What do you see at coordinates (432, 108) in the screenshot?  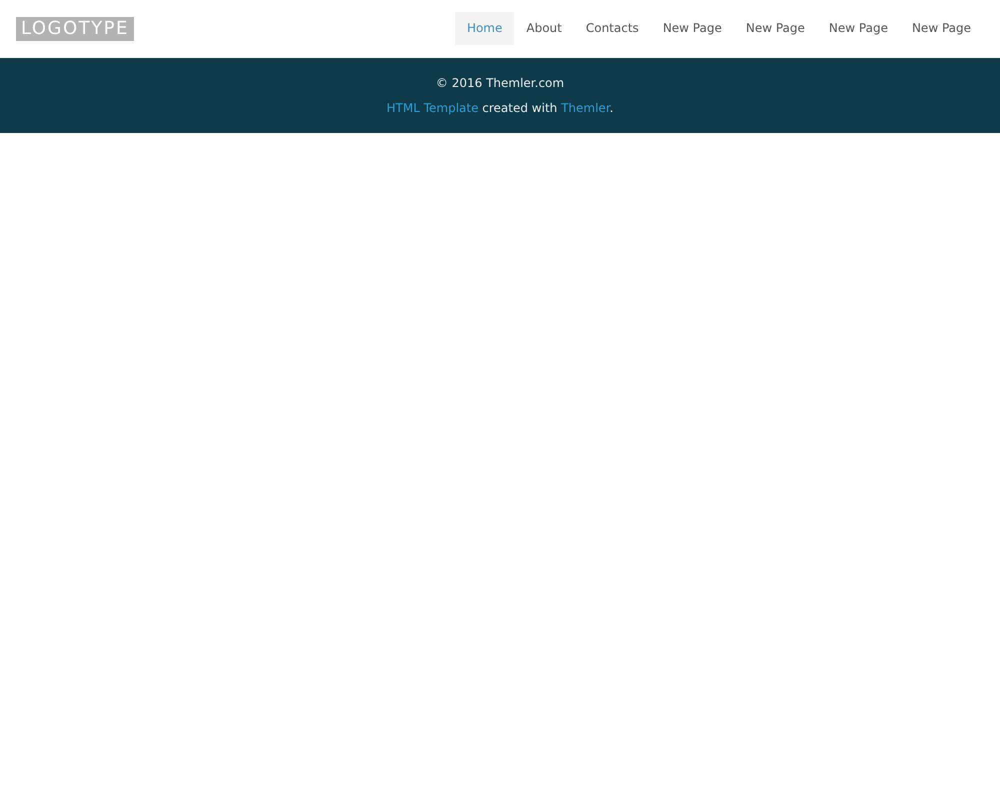 I see `footer-link: HTML Template` at bounding box center [432, 108].